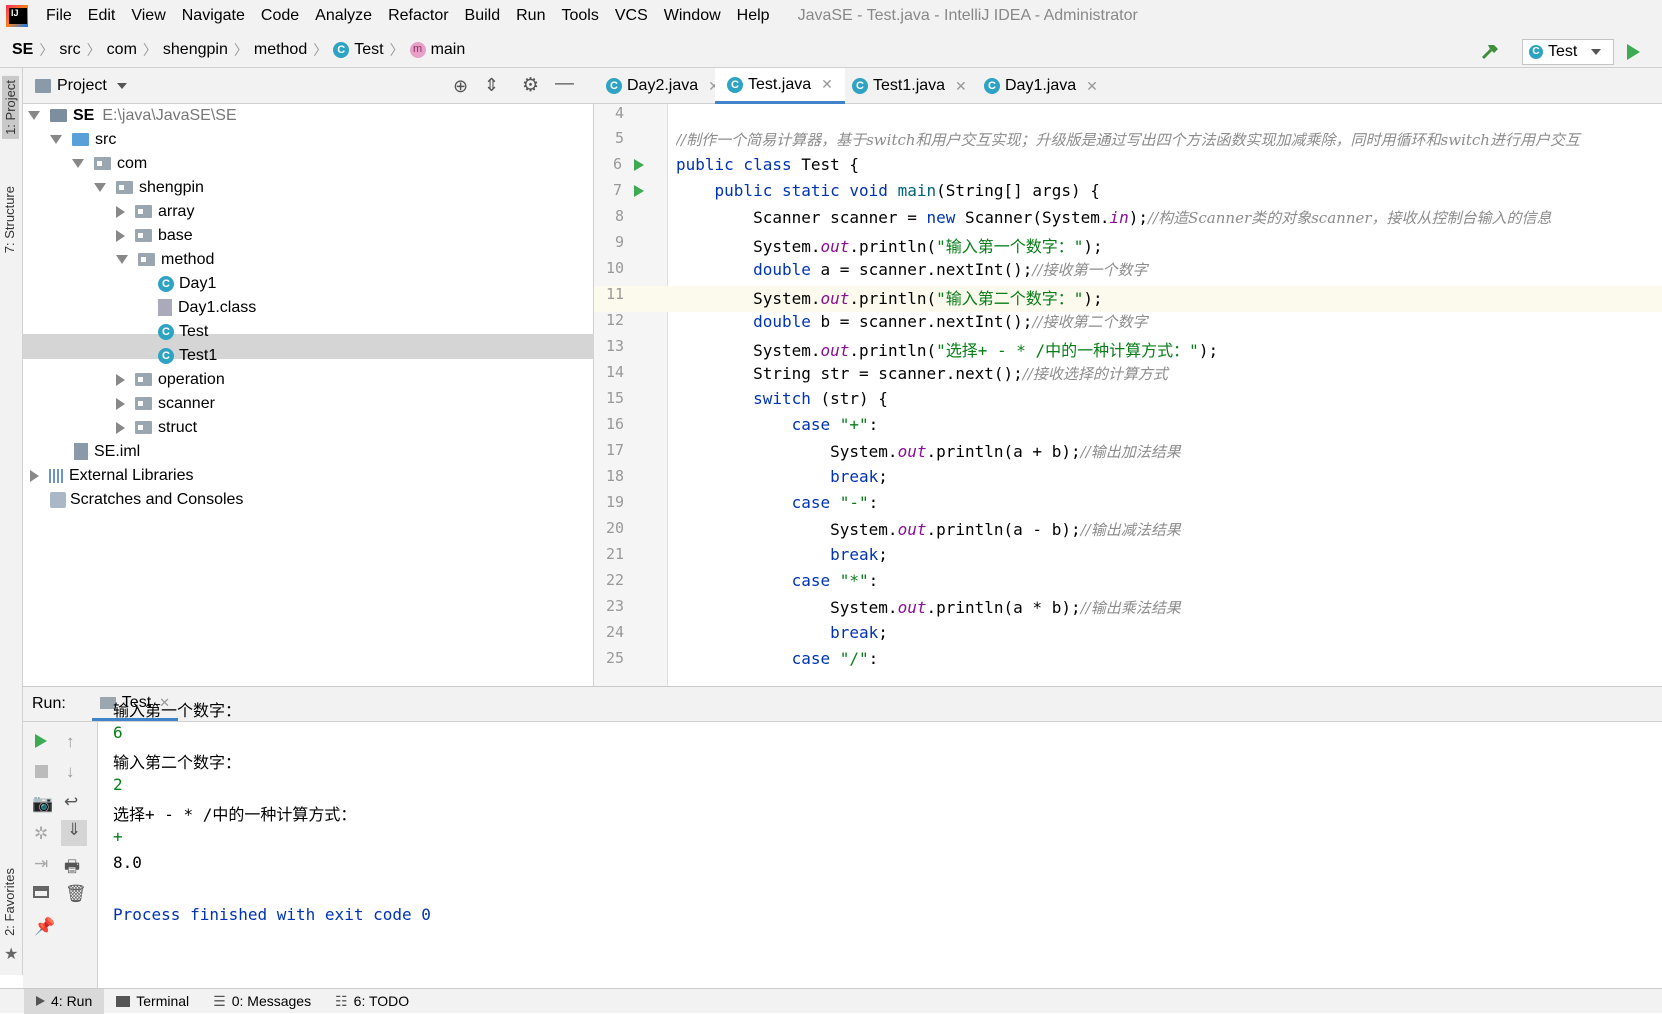 The image size is (1662, 1014). Describe the element at coordinates (631, 16) in the screenshot. I see `menu-vcs: VCS` at that location.